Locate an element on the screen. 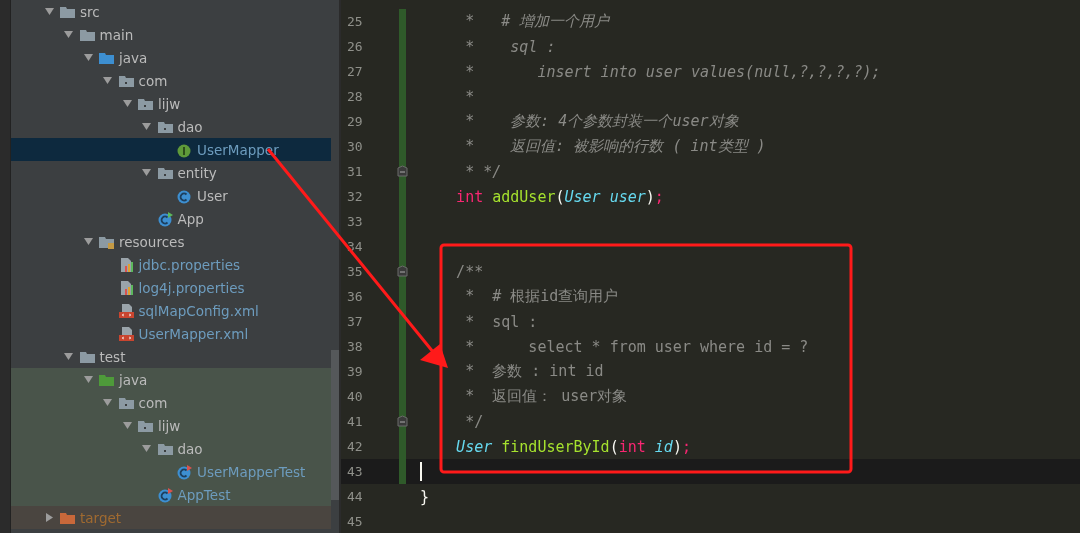 This screenshot has height=533, width=1080. tree-item-label: entity is located at coordinates (197, 172).